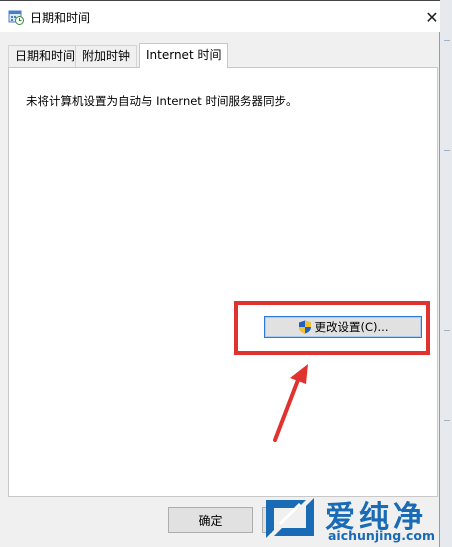 The height and width of the screenshot is (547, 452). I want to click on ok-button: 确定, so click(210, 520).